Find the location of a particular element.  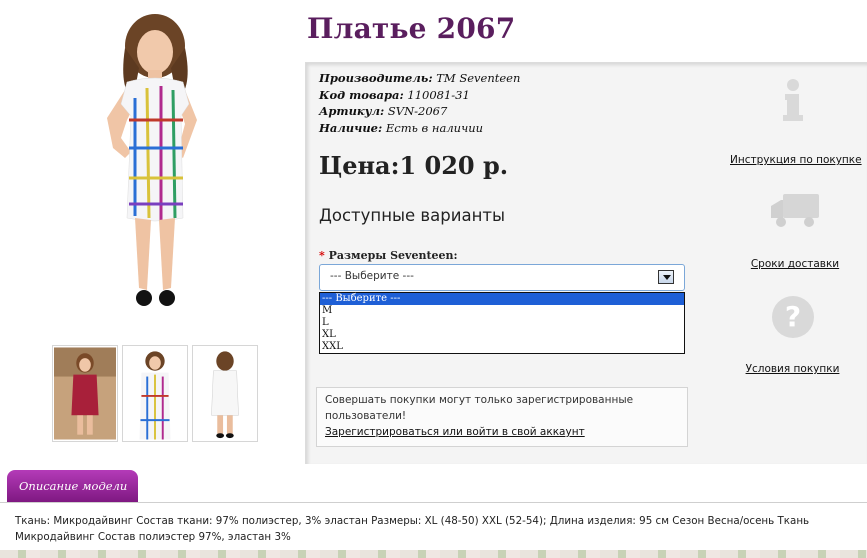

size-select-value: --- Выберите --- is located at coordinates (372, 276).